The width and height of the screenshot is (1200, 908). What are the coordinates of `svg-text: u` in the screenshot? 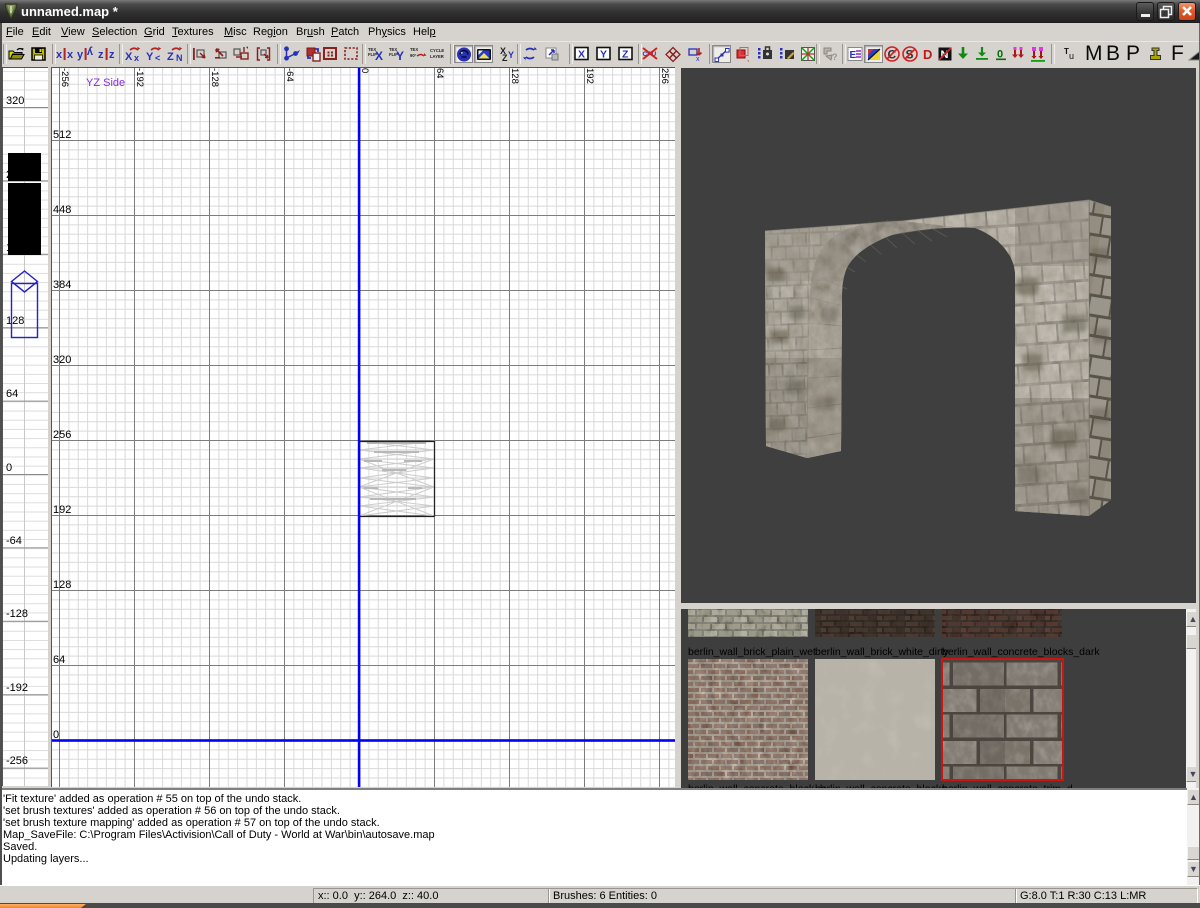 It's located at (1071, 56).